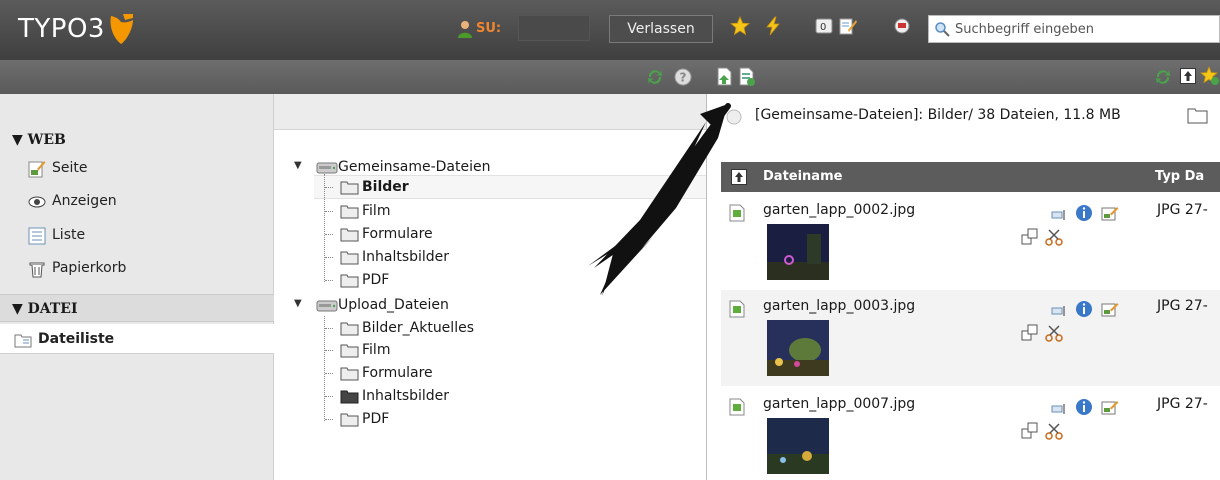  I want to click on tree-label: Formulare, so click(397, 234).